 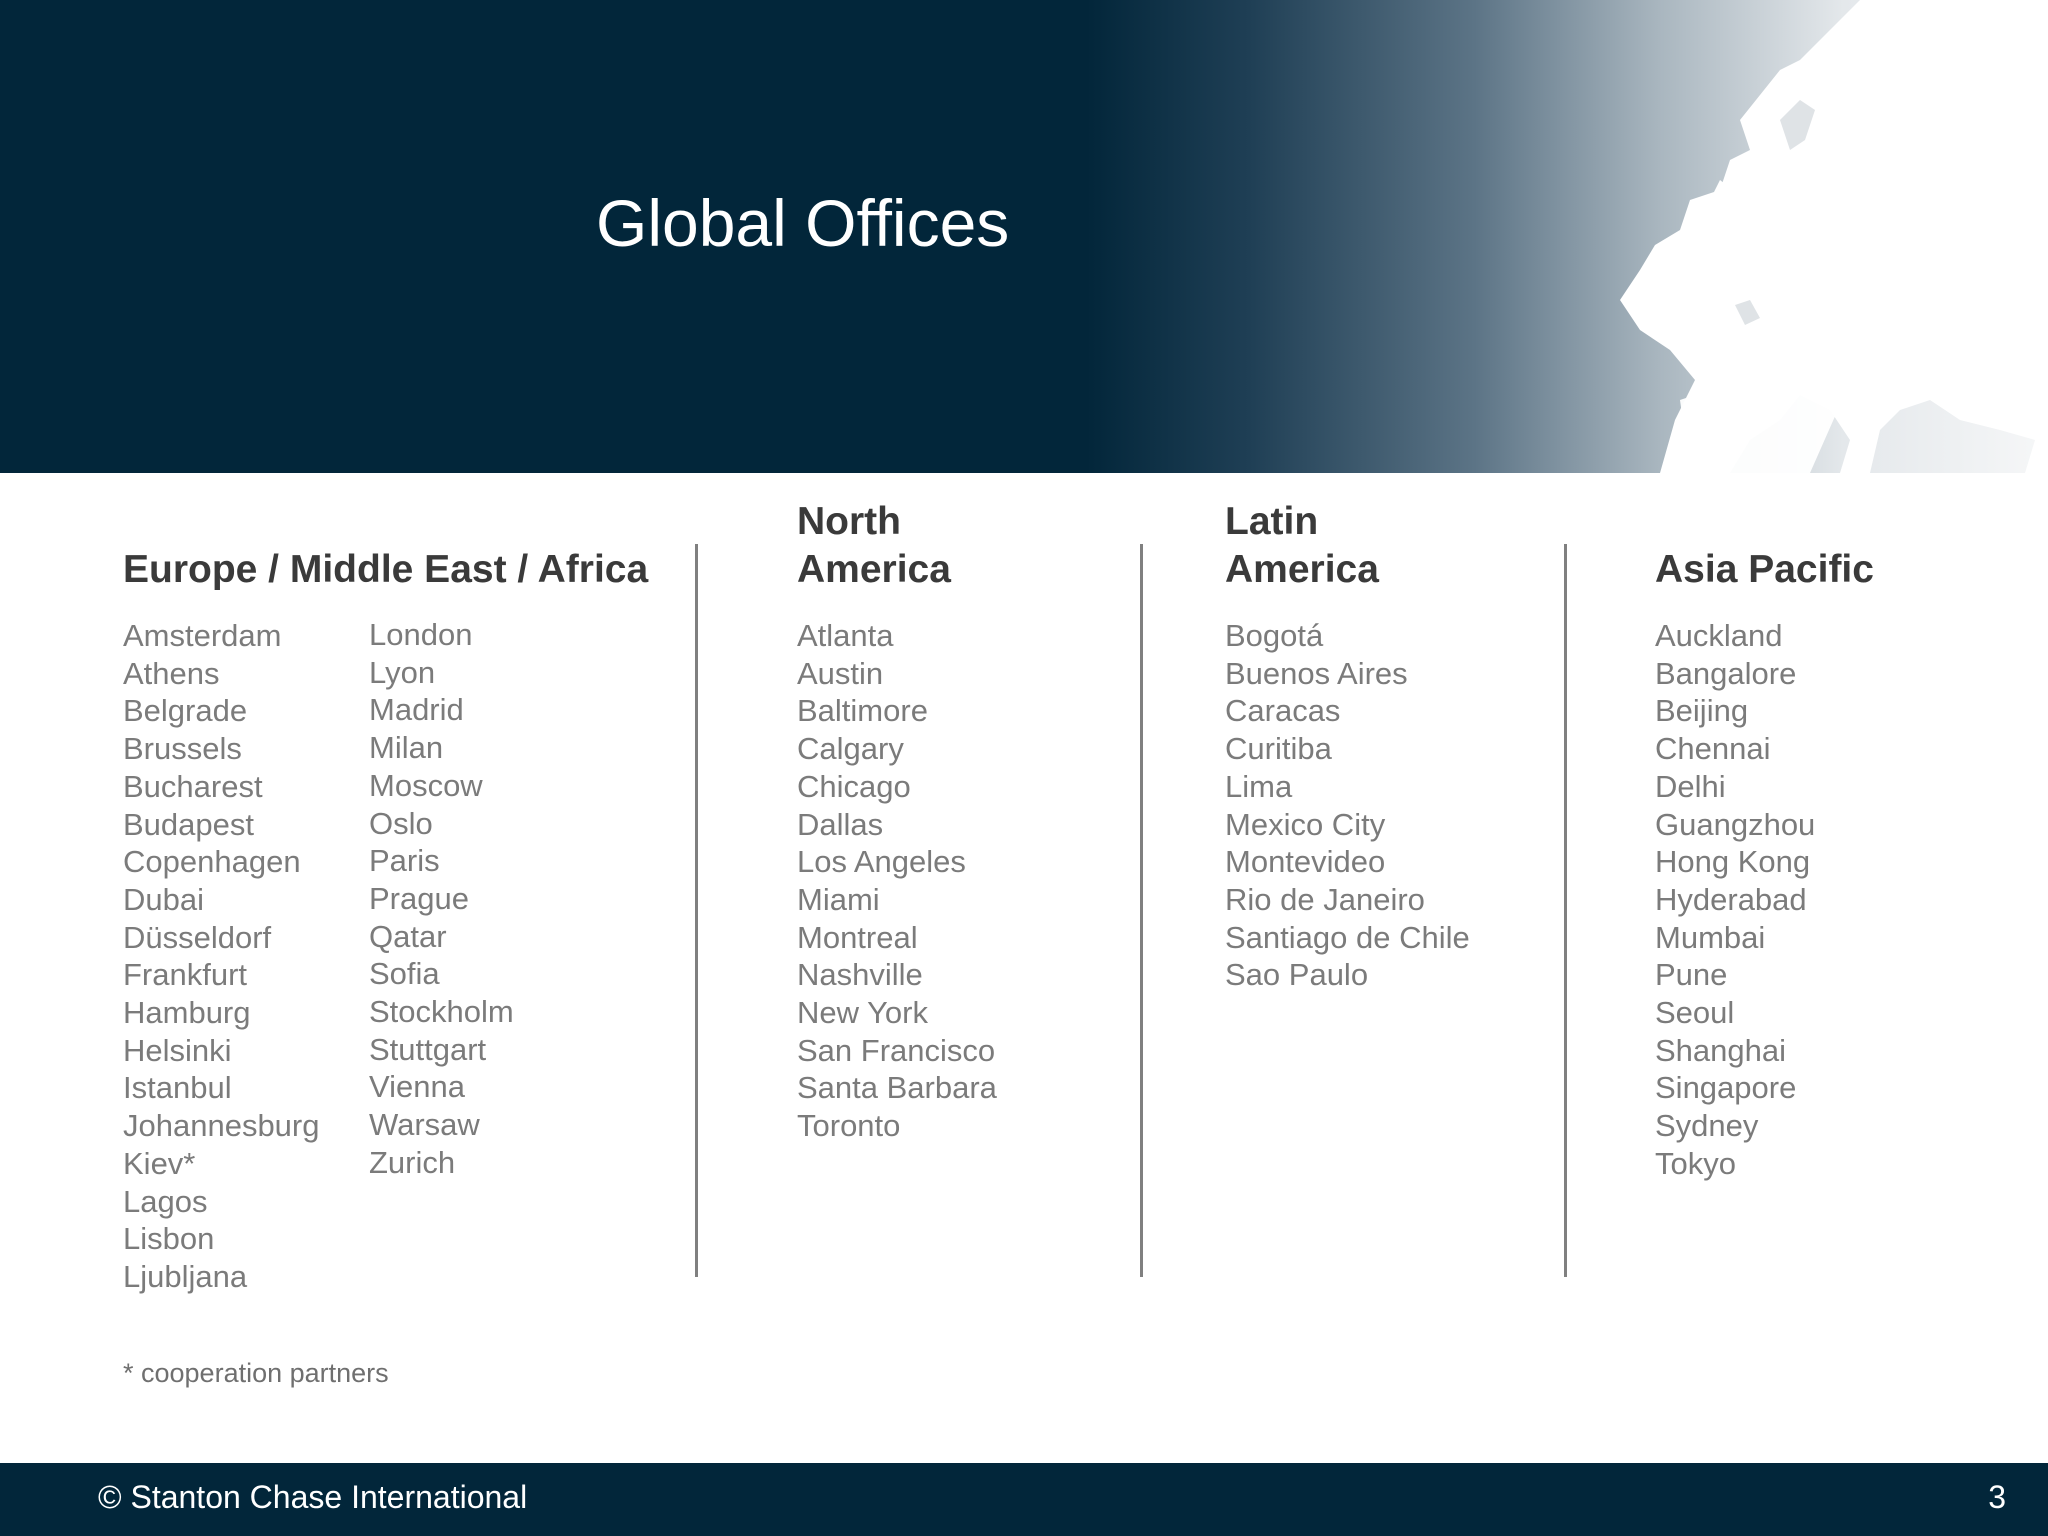 I want to click on city-item: Beijing, so click(x=1702, y=711).